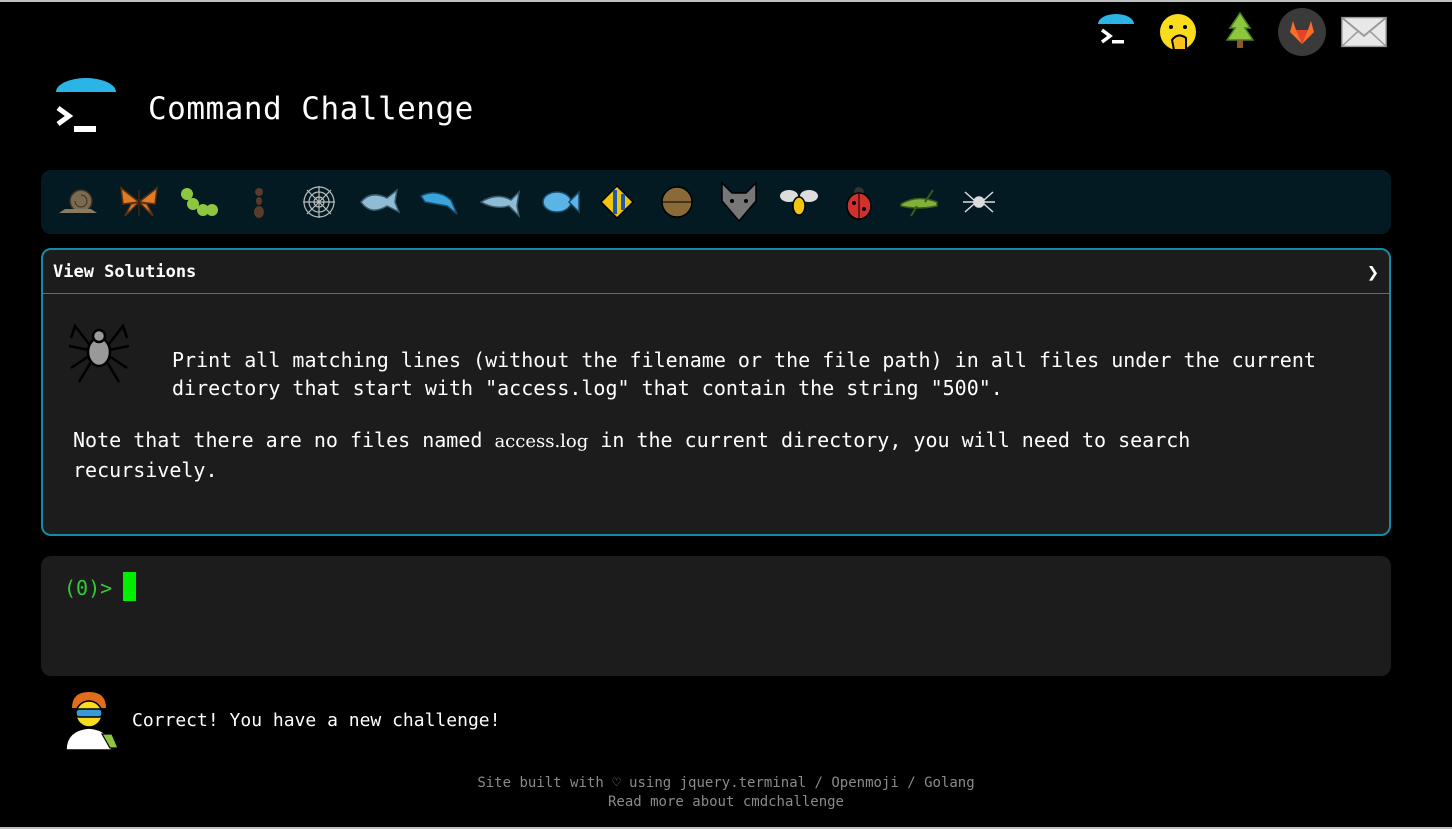 The width and height of the screenshot is (1452, 829). What do you see at coordinates (541, 441) in the screenshot?
I see `note-code: access.log` at bounding box center [541, 441].